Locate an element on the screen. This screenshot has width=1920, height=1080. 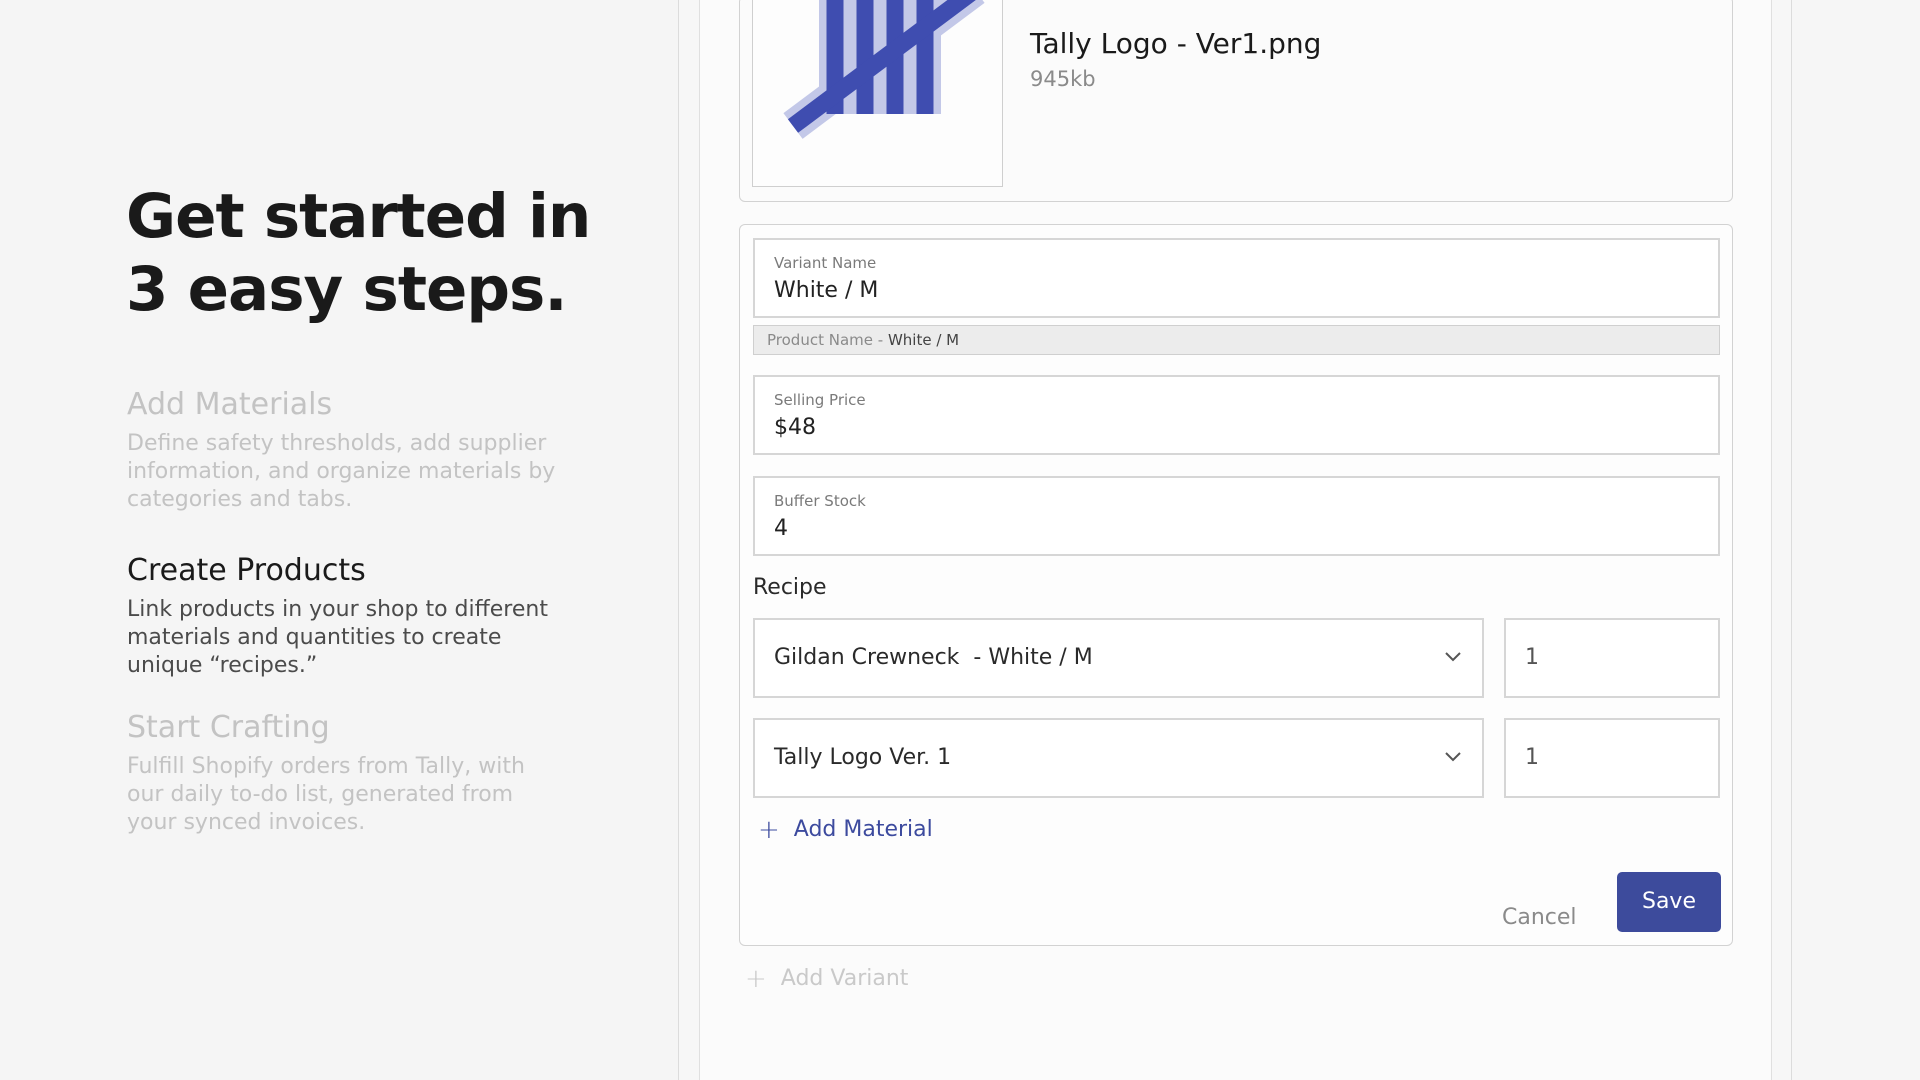
variant-name-field: Variant Name White / M is located at coordinates (1236, 278).